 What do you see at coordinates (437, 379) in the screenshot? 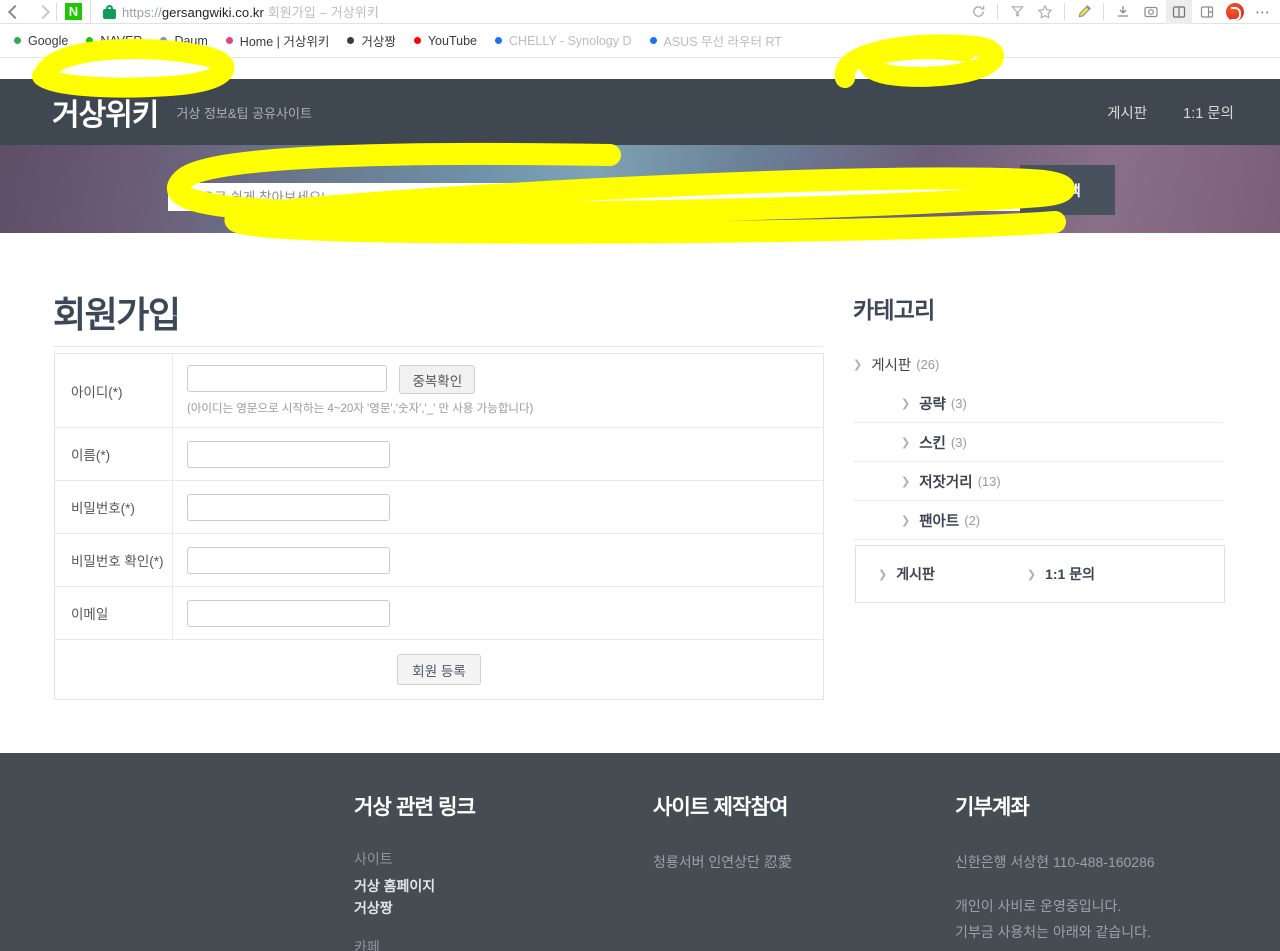
I see `check-duplicate-button: 중복확인` at bounding box center [437, 379].